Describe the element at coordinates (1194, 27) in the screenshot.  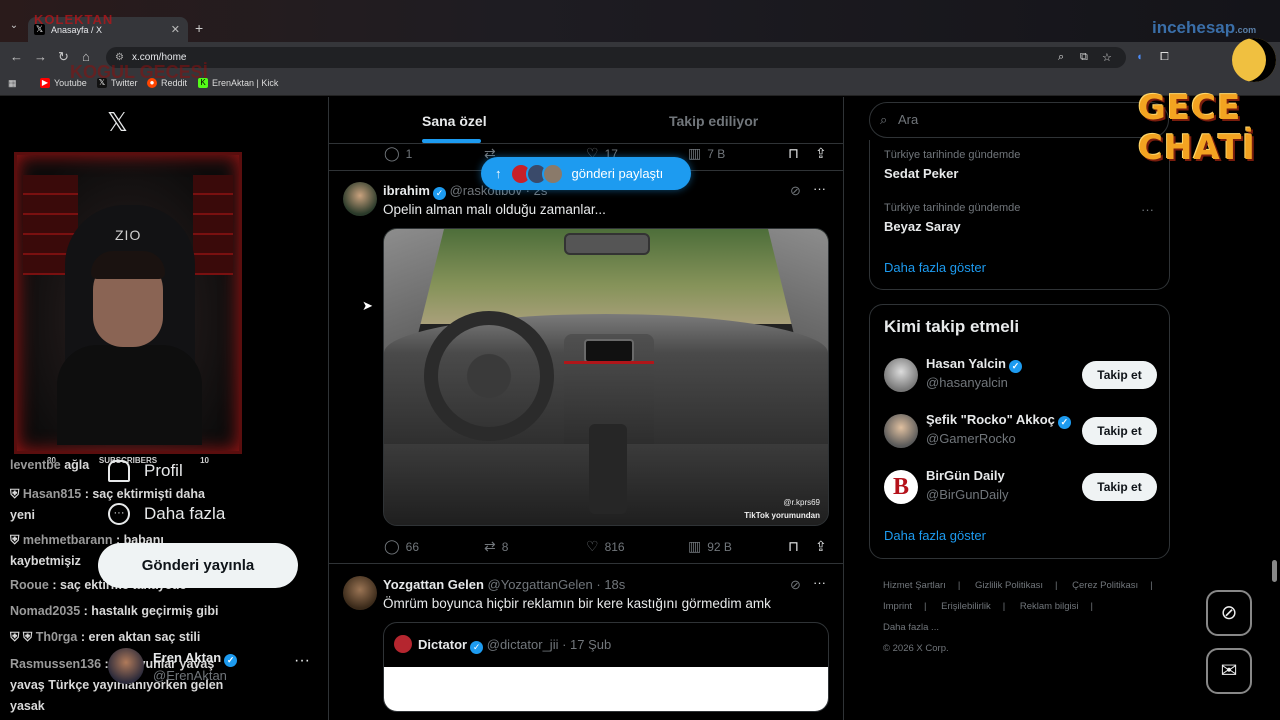
I see `watermark-text: incehesap` at that location.